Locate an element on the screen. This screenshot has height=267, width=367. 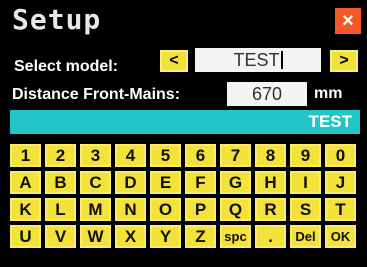
keyboard-row: 1 2 3 4 5 6 7 8 9 0 is located at coordinates (187, 155).